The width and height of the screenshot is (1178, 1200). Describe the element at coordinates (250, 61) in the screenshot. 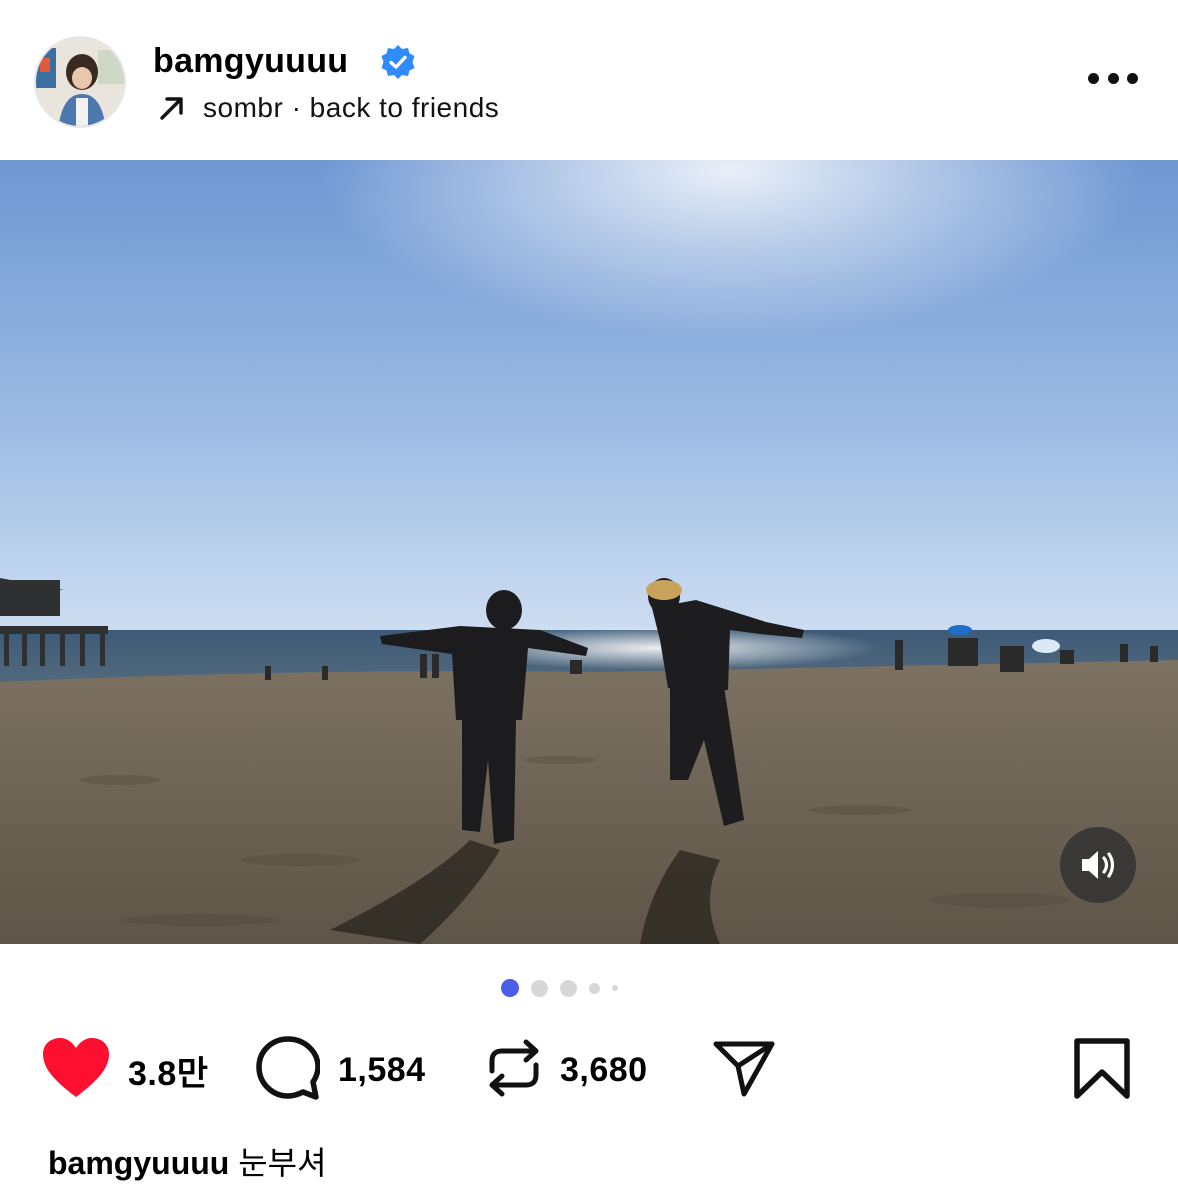

I see `post-username: bamgyuuuu` at that location.